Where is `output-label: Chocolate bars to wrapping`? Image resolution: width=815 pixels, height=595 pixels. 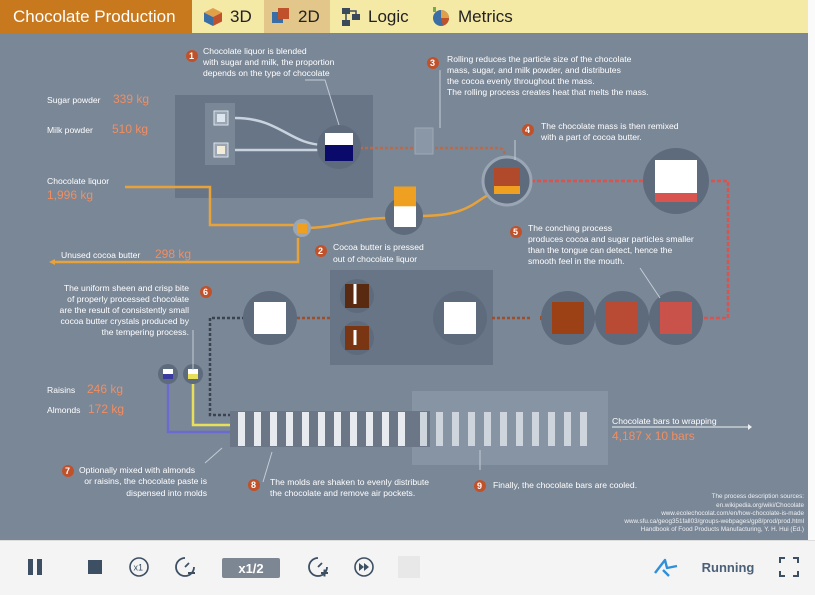
output-label: Chocolate bars to wrapping is located at coordinates (664, 421).